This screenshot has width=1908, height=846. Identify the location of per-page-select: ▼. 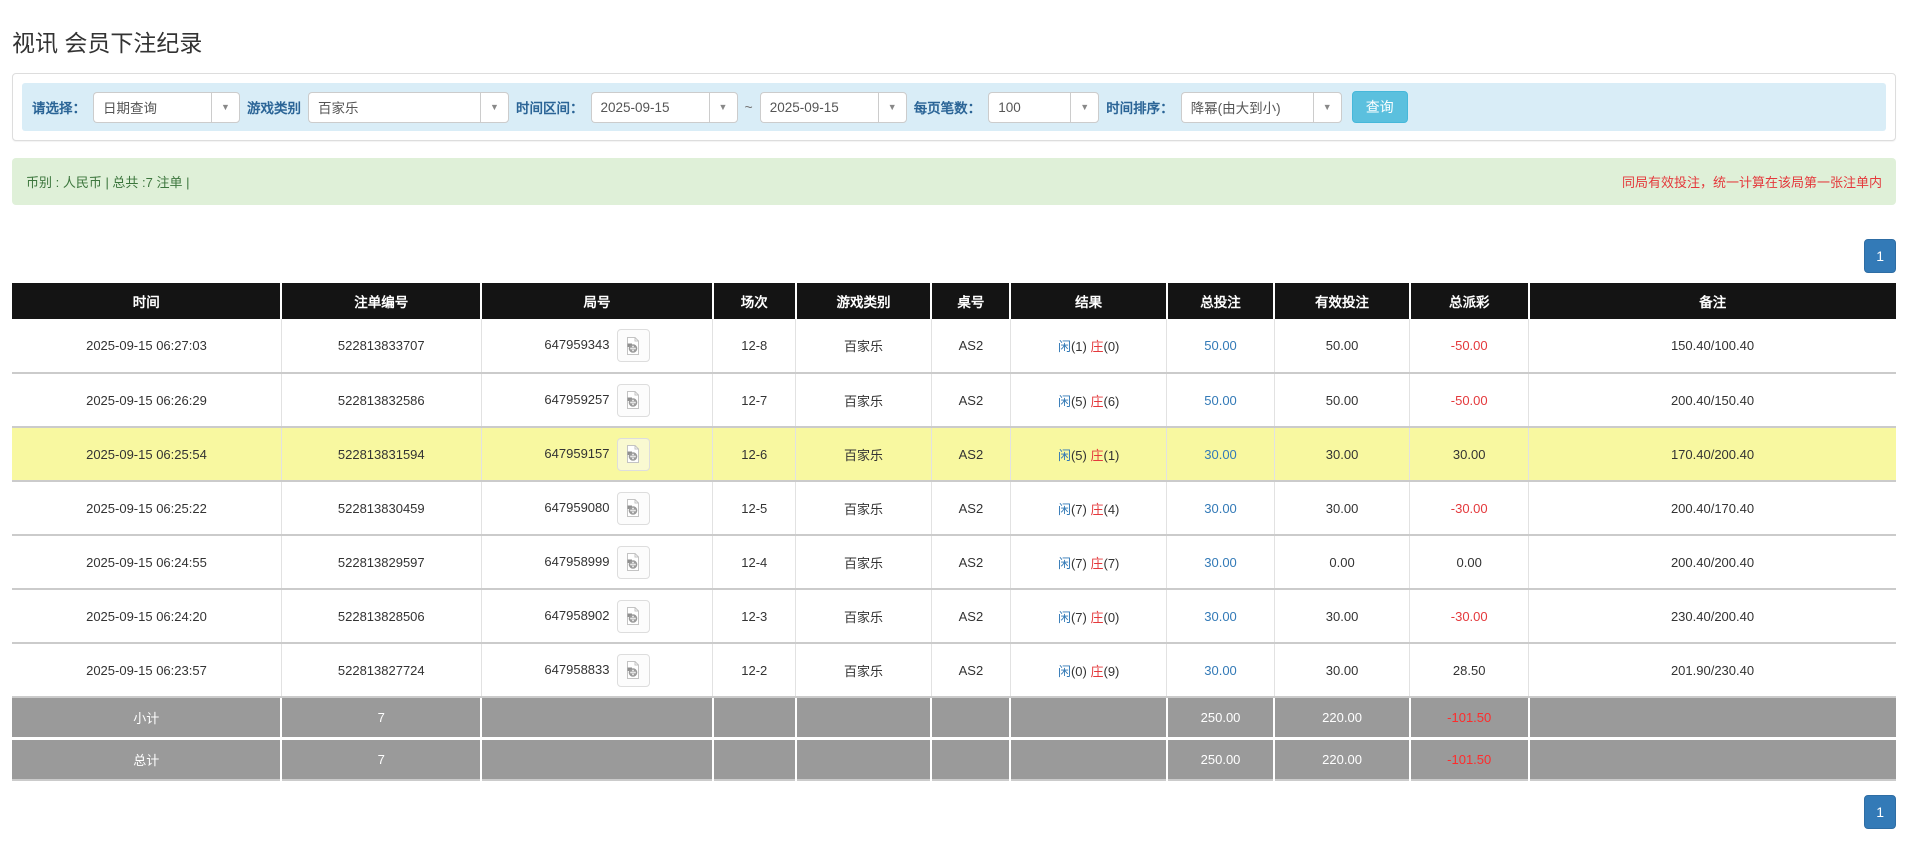
(1044, 107).